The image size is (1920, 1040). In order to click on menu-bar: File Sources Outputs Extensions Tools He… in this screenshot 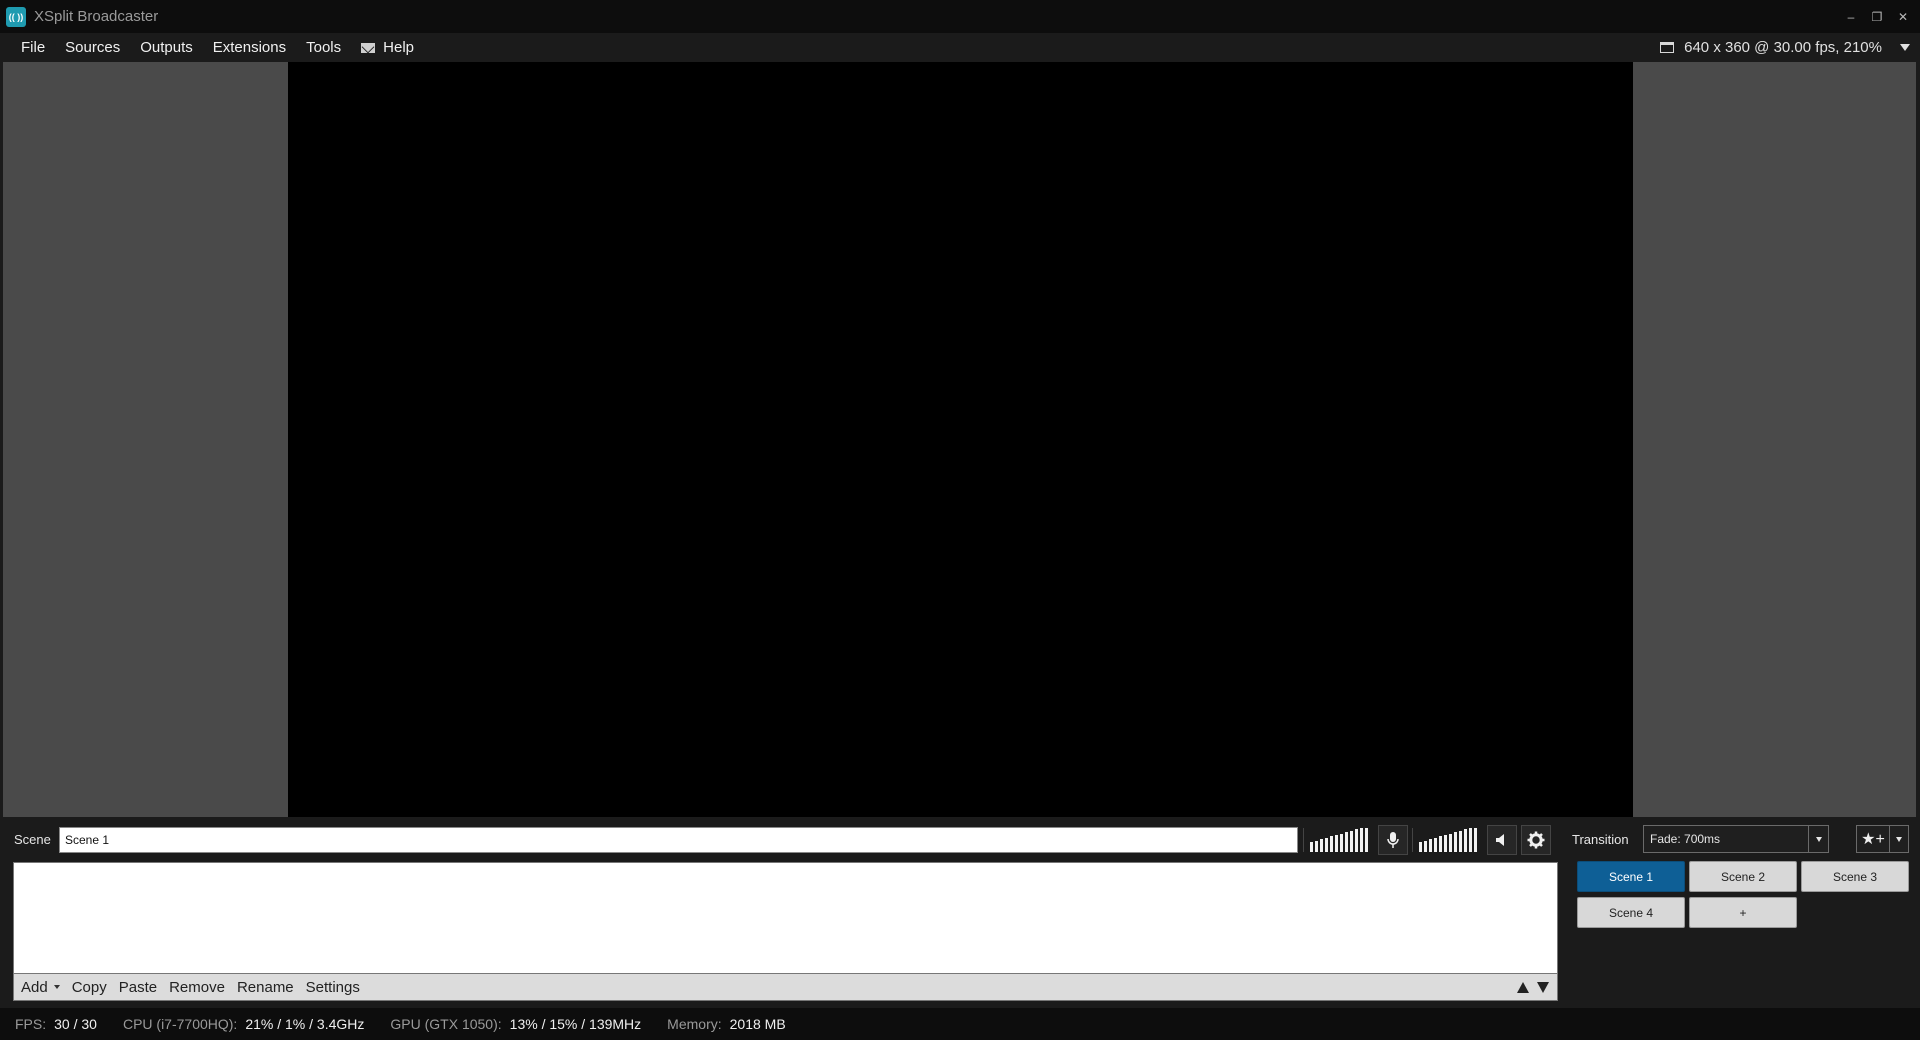, I will do `click(960, 47)`.